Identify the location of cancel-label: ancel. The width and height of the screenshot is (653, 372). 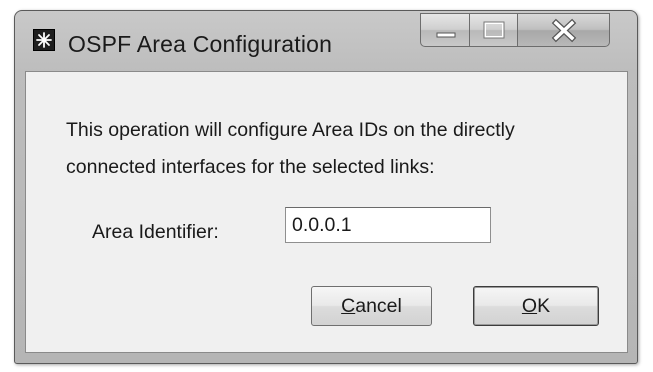
(378, 306).